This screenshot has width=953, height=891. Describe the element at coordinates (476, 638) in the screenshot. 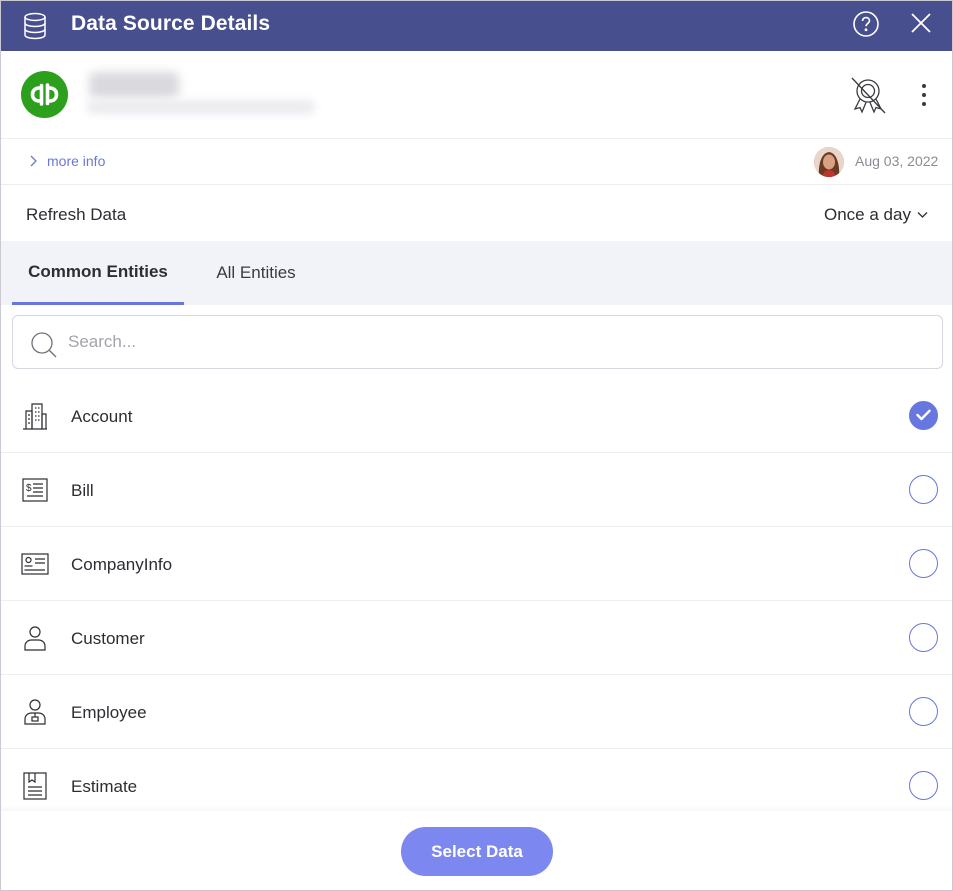

I see `entity-row-customer: Customer` at that location.